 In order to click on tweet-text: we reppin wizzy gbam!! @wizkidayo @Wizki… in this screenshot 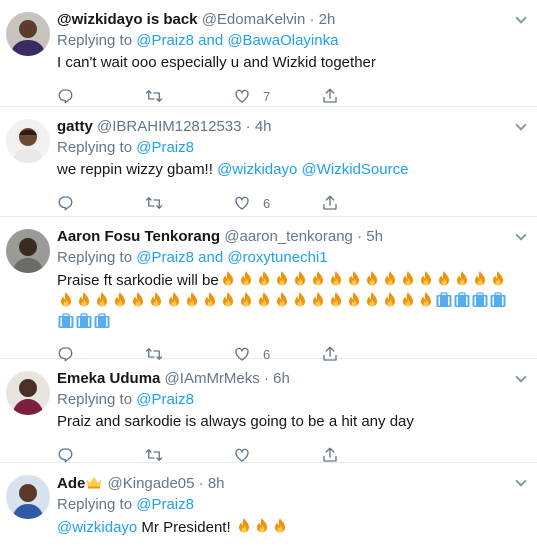, I will do `click(291, 170)`.